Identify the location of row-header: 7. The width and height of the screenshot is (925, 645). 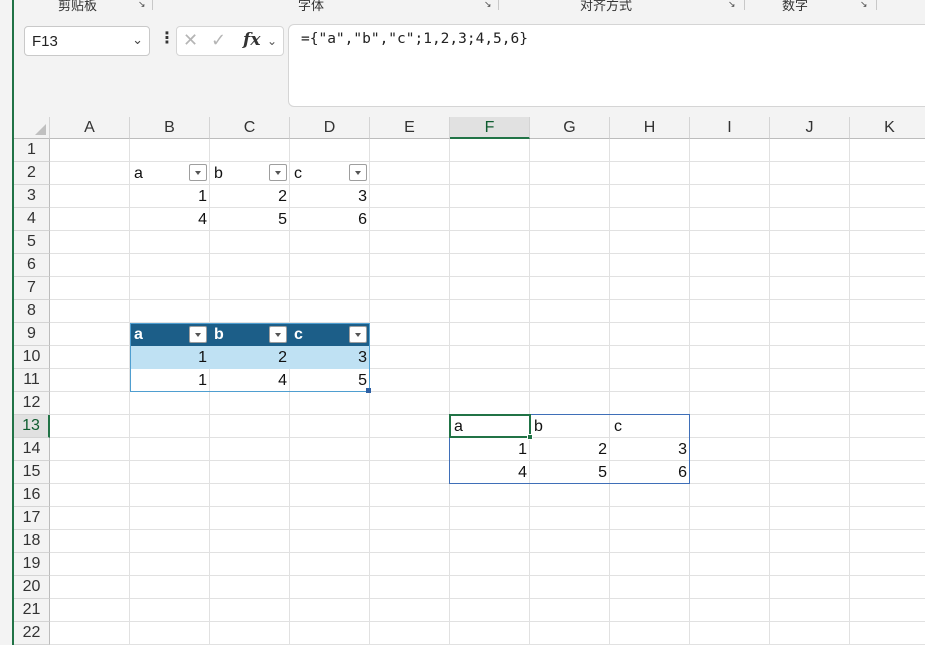
(32, 288).